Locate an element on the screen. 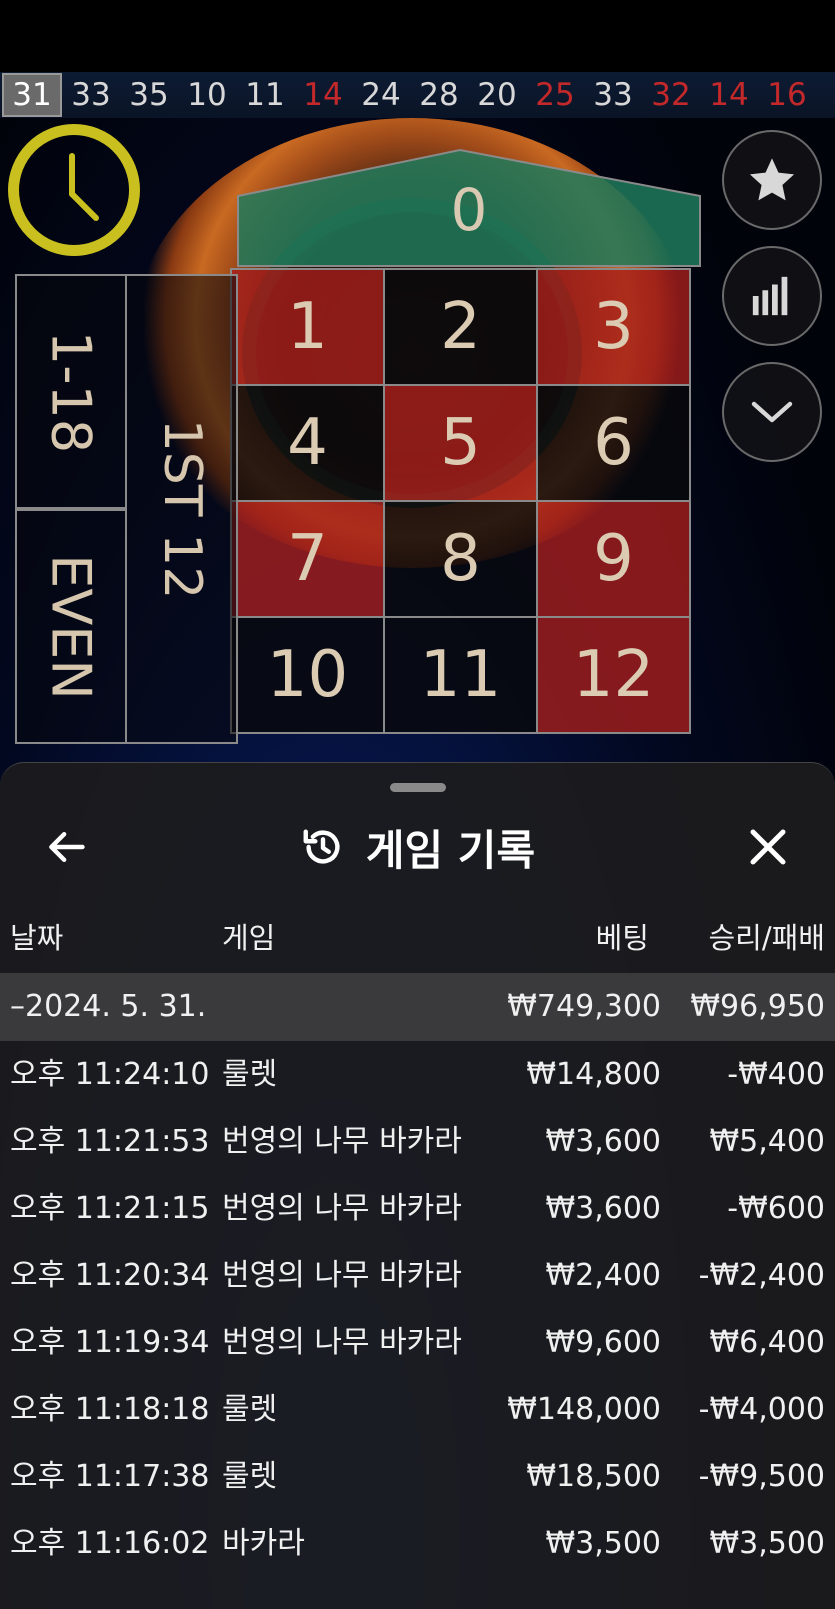  number-cell-4: 4 is located at coordinates (307, 443).